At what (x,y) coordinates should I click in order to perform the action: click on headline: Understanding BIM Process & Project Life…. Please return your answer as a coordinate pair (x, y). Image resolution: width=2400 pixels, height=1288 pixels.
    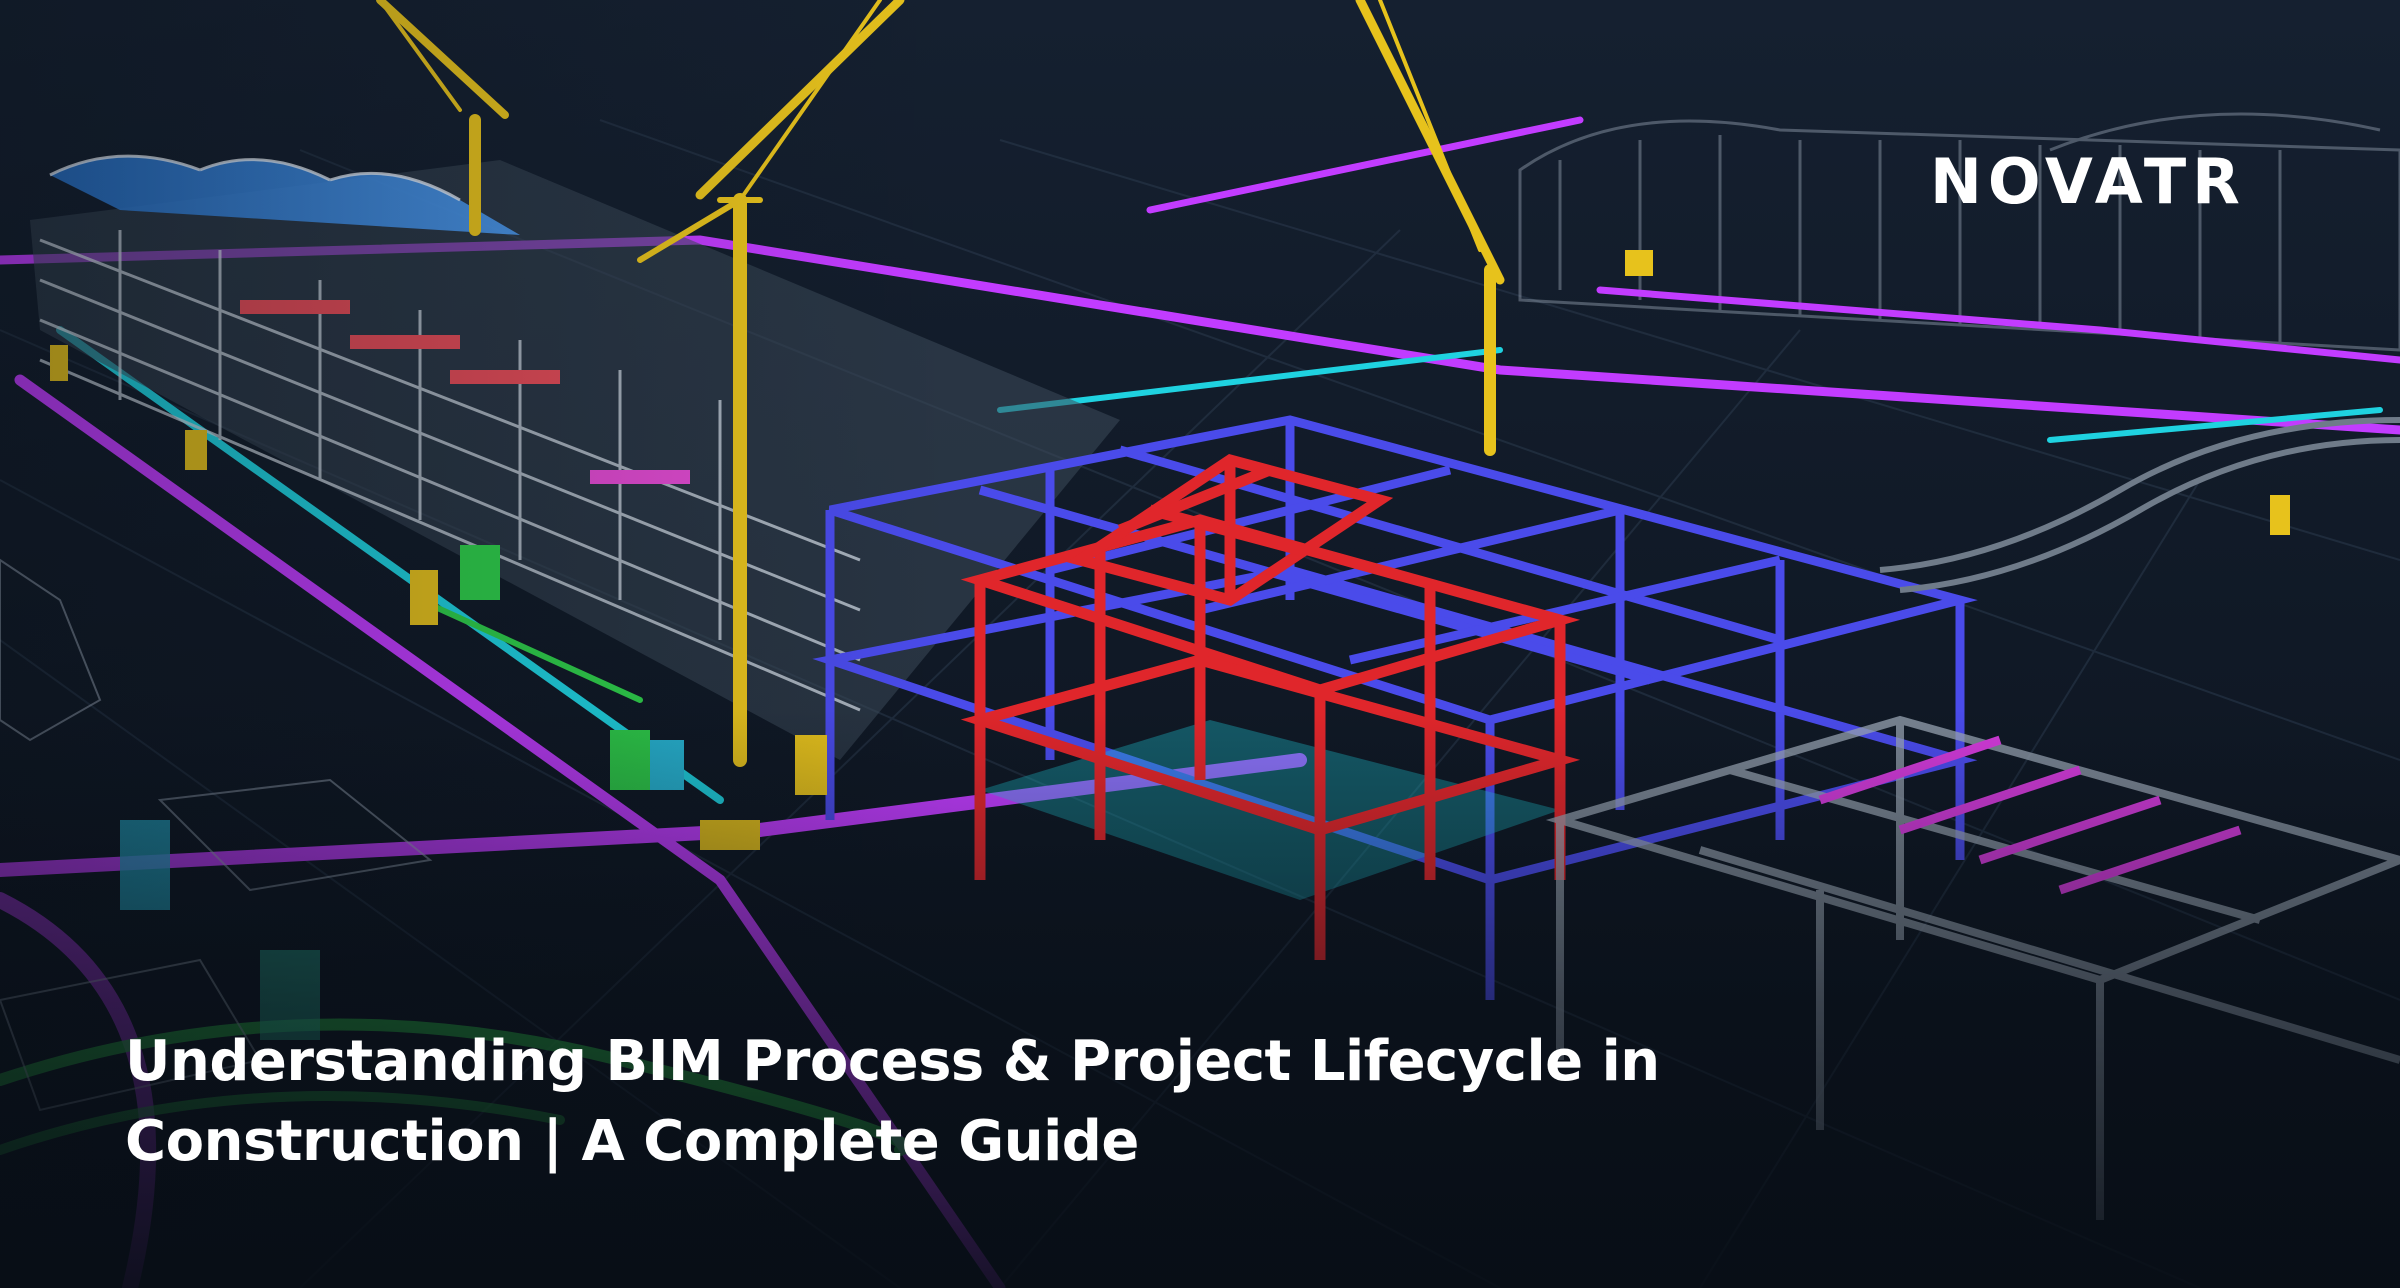
    Looking at the image, I should click on (892, 1101).